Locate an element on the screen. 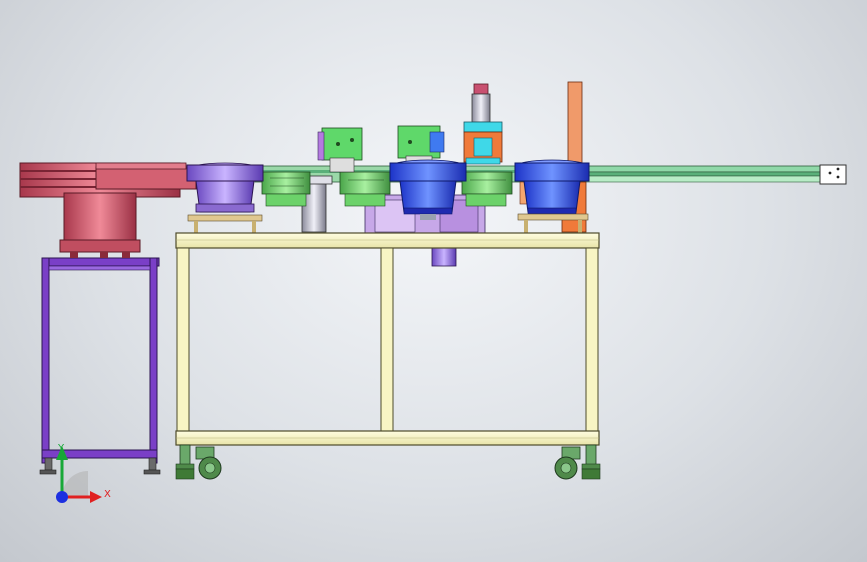 This screenshot has height=562, width=867. caster-wheel-left is located at coordinates (198, 462).